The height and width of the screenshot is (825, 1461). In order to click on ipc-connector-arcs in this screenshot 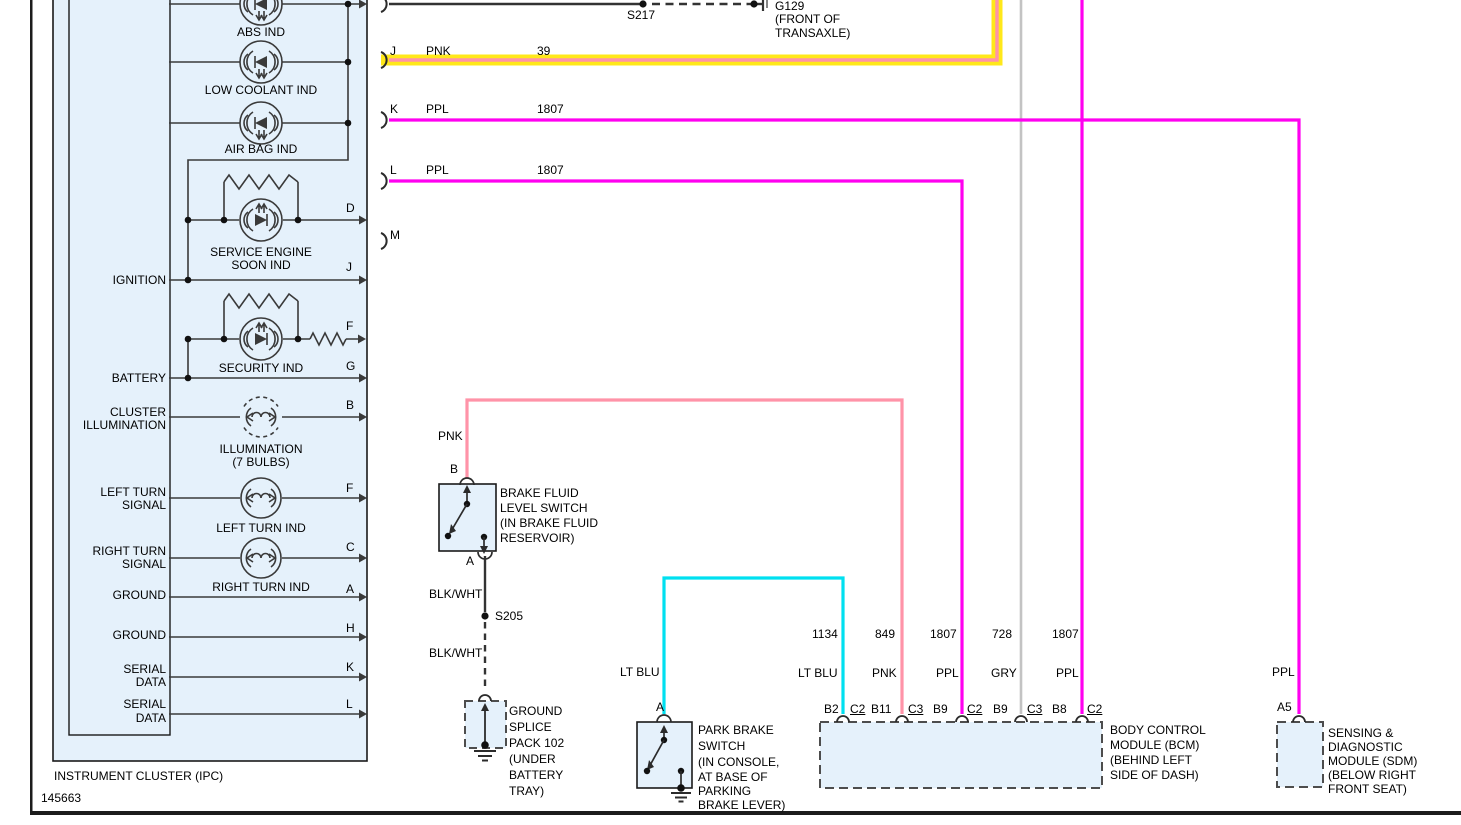, I will do `click(384, 125)`.